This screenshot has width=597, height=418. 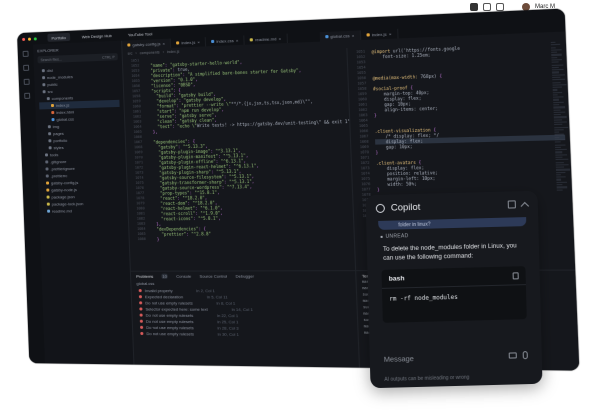 What do you see at coordinates (83, 211) in the screenshot?
I see `tree-item: readme.md` at bounding box center [83, 211].